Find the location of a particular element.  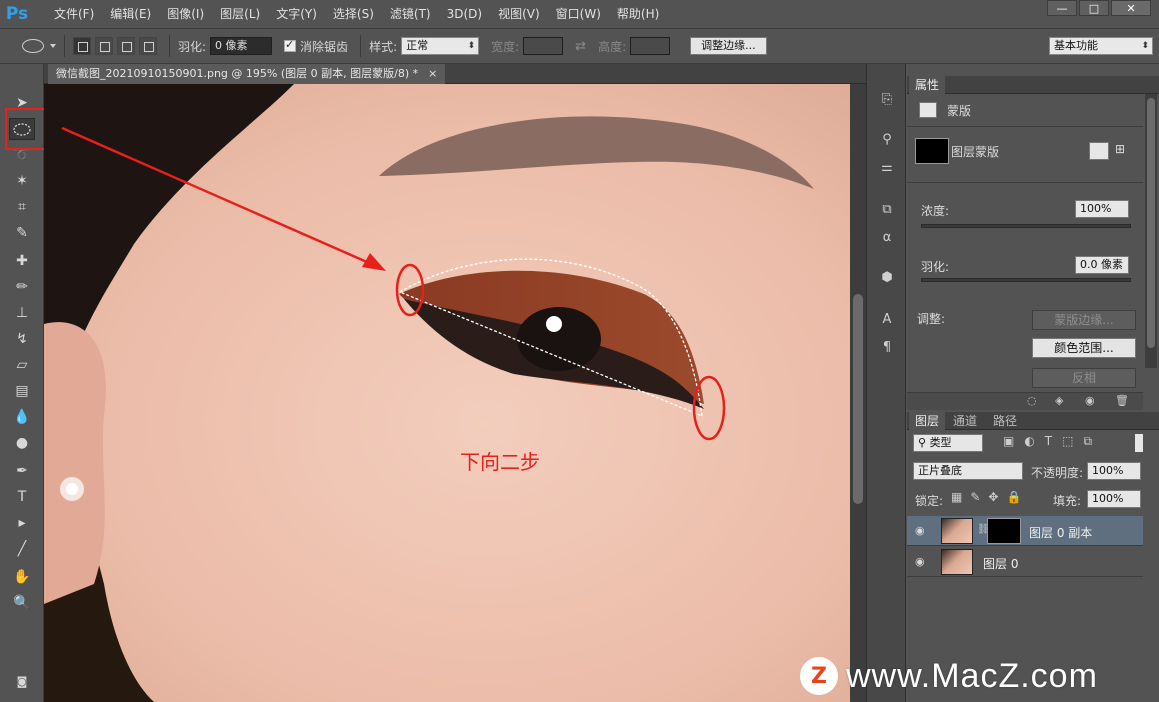

close-button: ✕ is located at coordinates (1131, 8).